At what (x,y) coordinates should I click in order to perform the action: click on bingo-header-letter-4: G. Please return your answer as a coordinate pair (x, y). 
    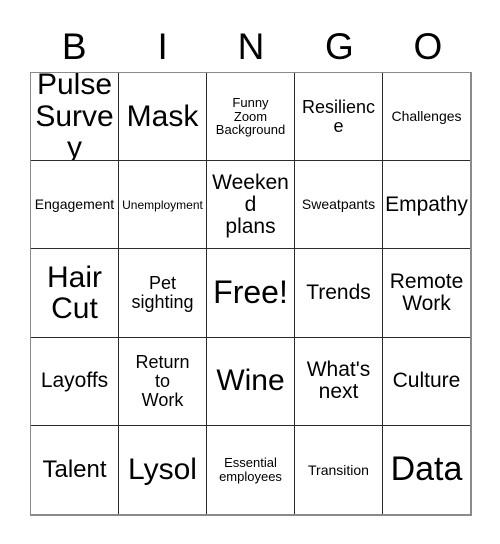
    Looking at the image, I should click on (339, 46).